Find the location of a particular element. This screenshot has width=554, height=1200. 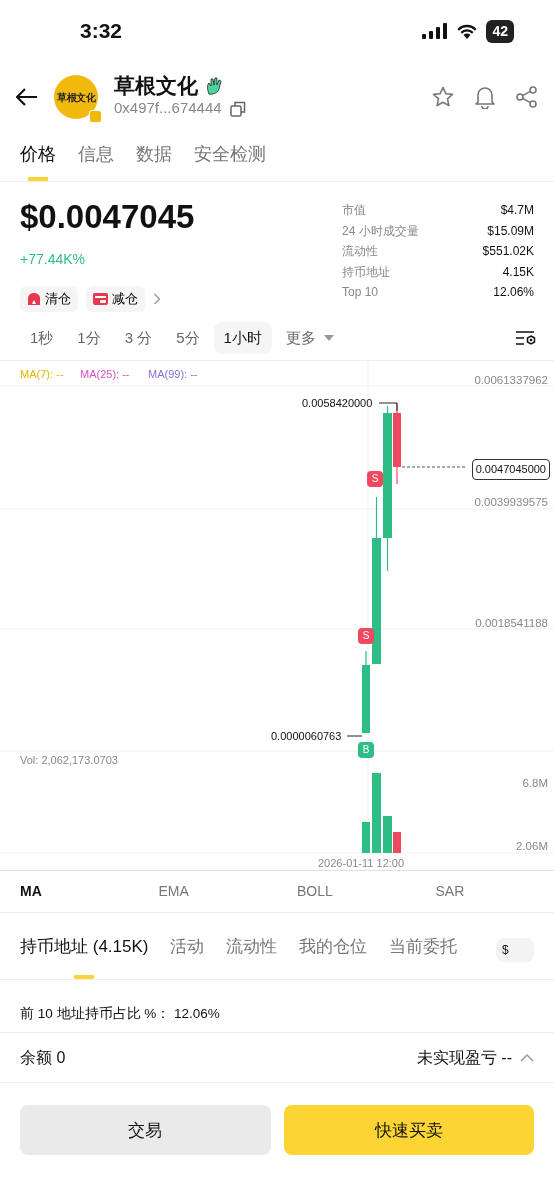

tag-button: 清仓 is located at coordinates (49, 299).